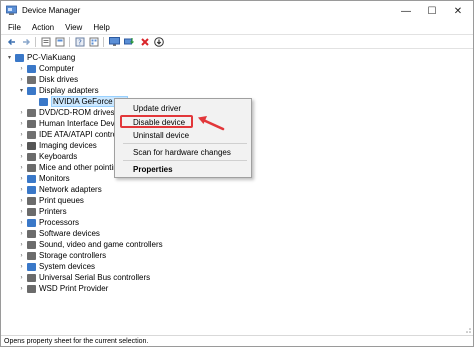  Describe the element at coordinates (60, 42) in the screenshot. I see `details-icon` at that location.